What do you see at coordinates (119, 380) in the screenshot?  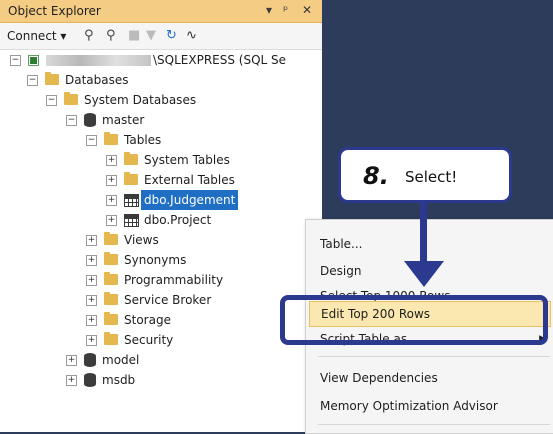 I see `node-label: msdb` at bounding box center [119, 380].